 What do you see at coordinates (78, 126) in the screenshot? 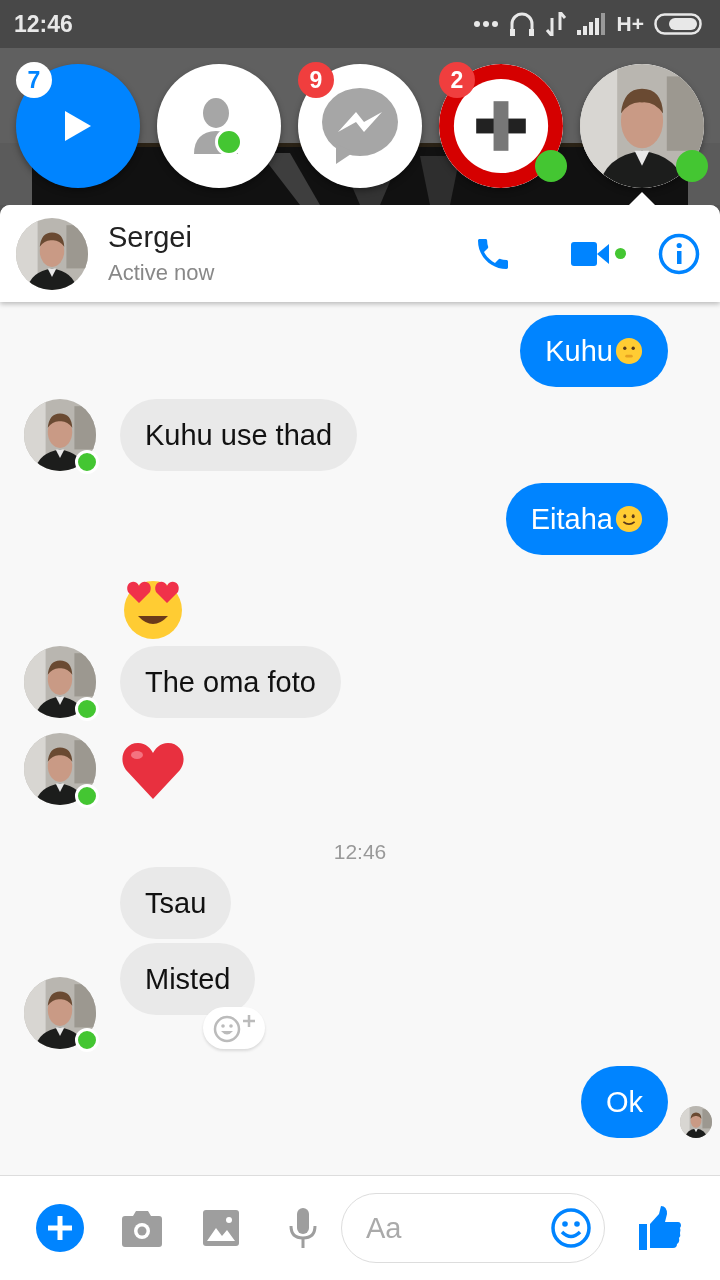
I see `play-icon` at bounding box center [78, 126].